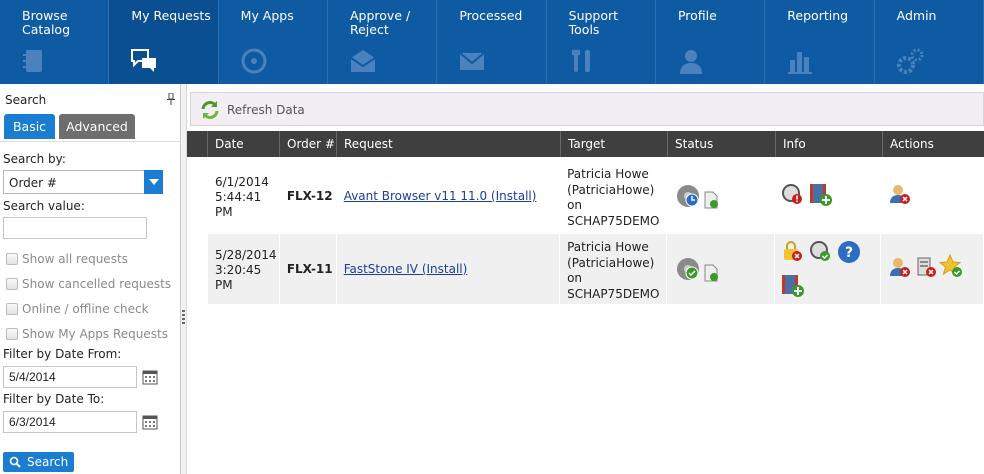 The width and height of the screenshot is (984, 474). What do you see at coordinates (88, 284) in the screenshot?
I see `show-cancelled-checkbox: Show cancelled requests` at bounding box center [88, 284].